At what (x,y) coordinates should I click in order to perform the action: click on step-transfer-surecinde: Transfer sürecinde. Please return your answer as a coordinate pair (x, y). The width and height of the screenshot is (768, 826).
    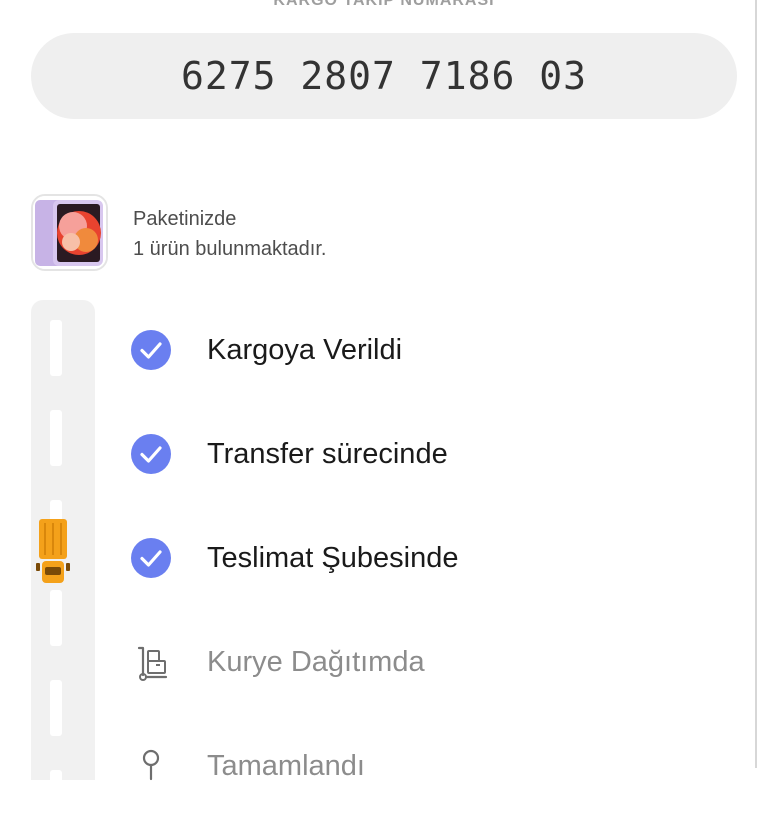
    Looking at the image, I should click on (289, 454).